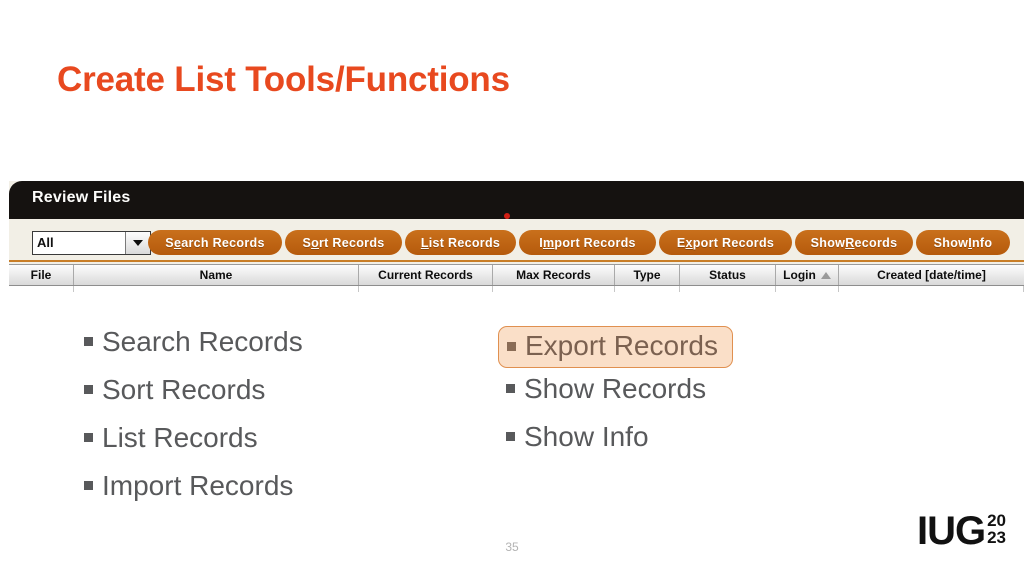 The width and height of the screenshot is (1024, 576). I want to click on bullet-item-highlighted: Export Records, so click(615, 347).